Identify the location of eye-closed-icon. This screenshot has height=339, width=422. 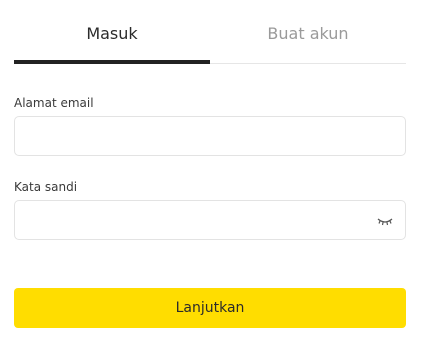
(385, 220).